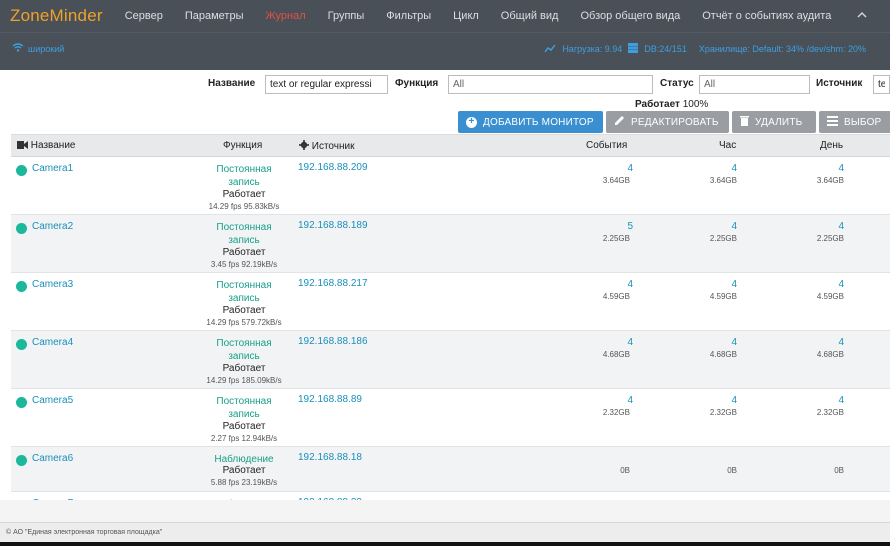 The width and height of the screenshot is (890, 546). I want to click on brand-logo: ZoneMinder, so click(56, 16).